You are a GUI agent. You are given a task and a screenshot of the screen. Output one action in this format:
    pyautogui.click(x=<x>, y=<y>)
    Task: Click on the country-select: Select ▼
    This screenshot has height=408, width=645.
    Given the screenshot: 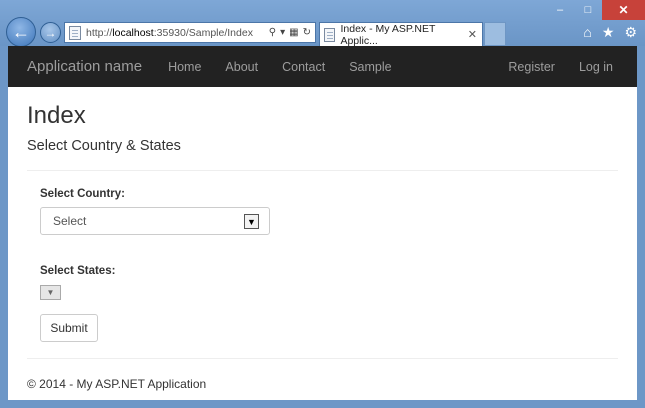 What is the action you would take?
    pyautogui.click(x=155, y=221)
    